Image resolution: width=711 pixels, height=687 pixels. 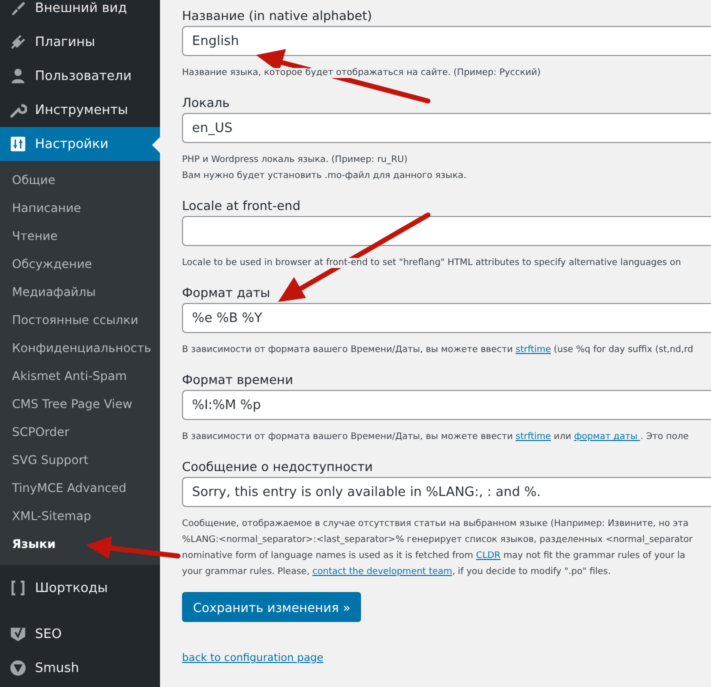 I want to click on field-label: Формат даты, so click(x=227, y=293).